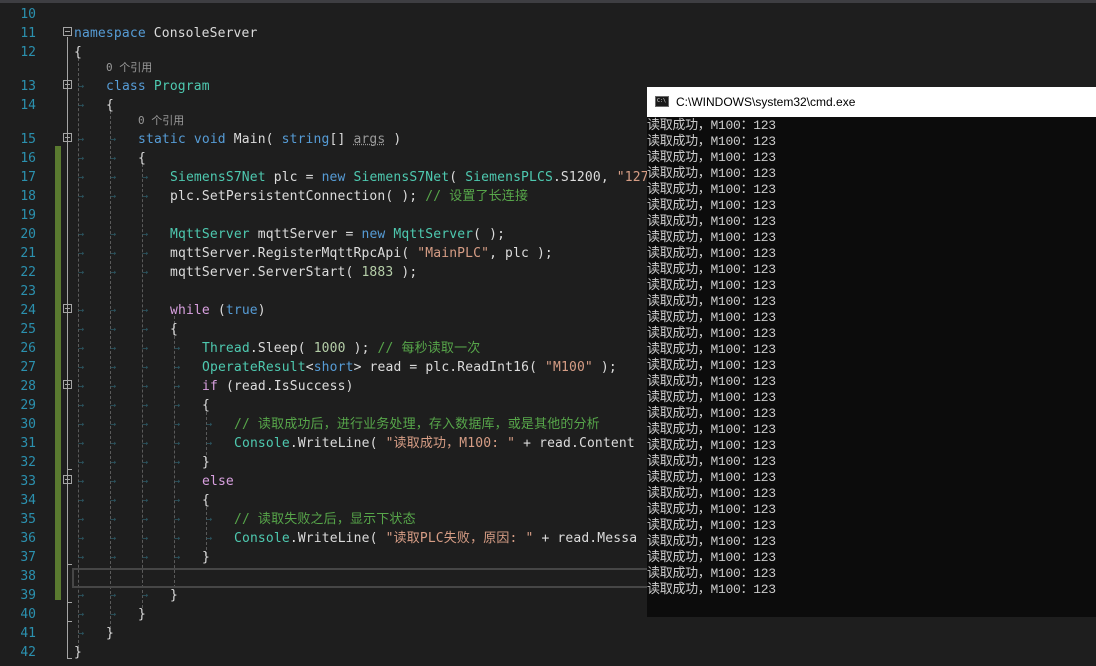  I want to click on token-ty: SiemensPLCS, so click(509, 177).